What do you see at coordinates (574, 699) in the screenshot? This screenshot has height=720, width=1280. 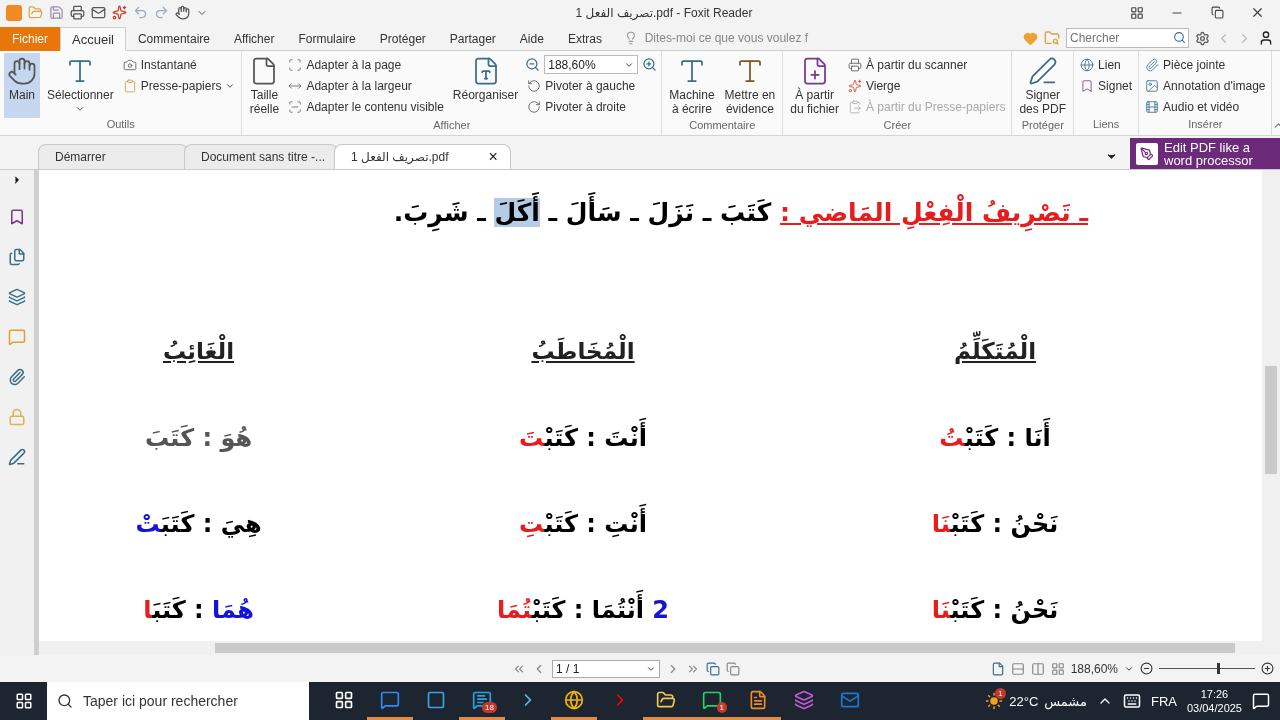 I see `browser-icon` at bounding box center [574, 699].